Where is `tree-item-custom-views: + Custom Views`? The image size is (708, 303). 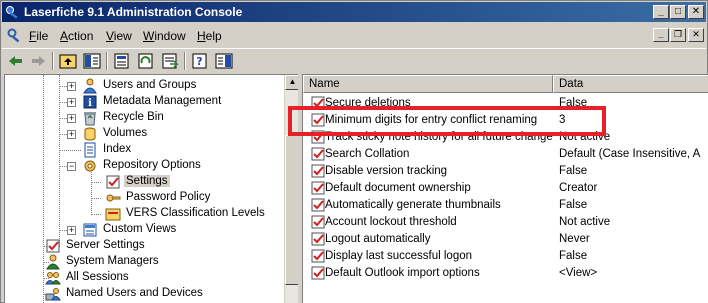 tree-item-custom-views: + Custom Views is located at coordinates (144, 230).